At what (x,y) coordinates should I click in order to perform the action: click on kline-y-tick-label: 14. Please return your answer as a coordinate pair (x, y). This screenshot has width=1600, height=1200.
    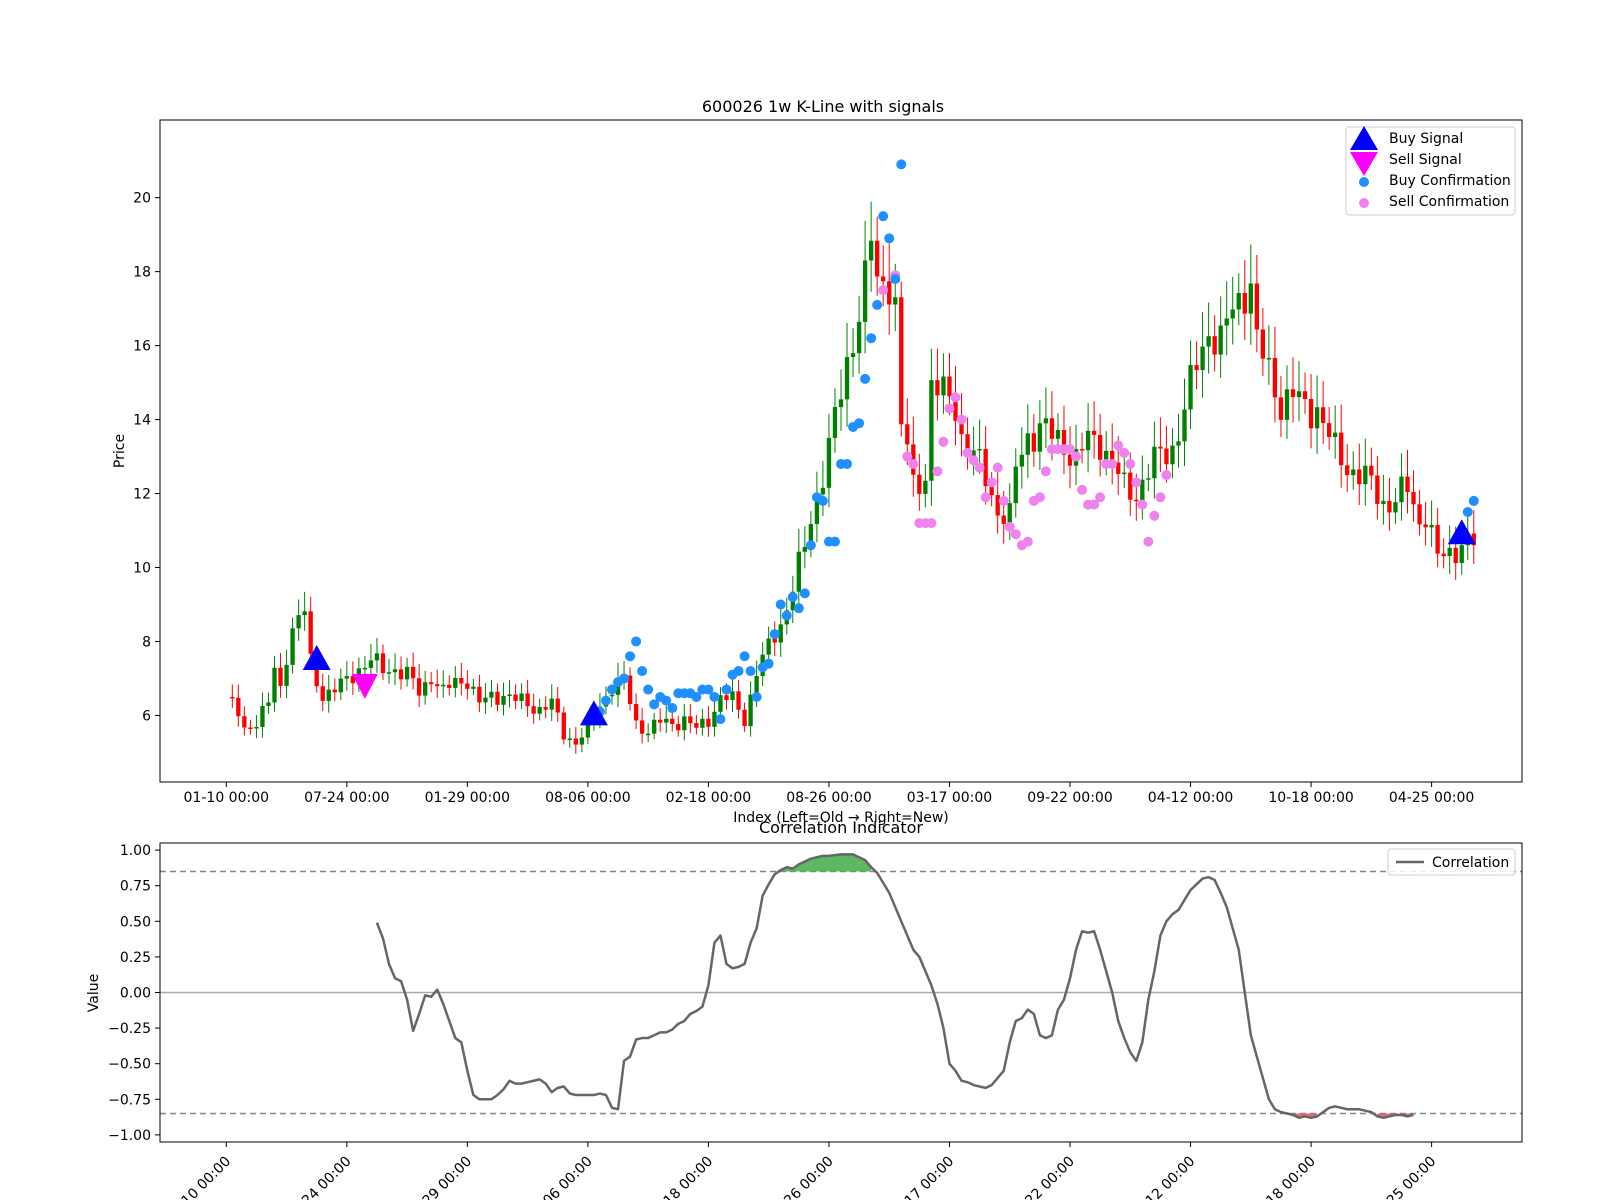
    Looking at the image, I should click on (142, 421).